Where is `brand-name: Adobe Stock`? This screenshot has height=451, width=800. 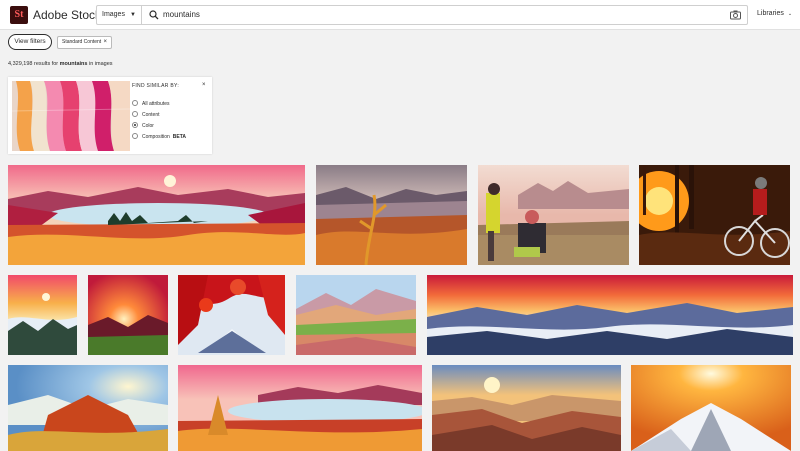 brand-name: Adobe Stock is located at coordinates (67, 15).